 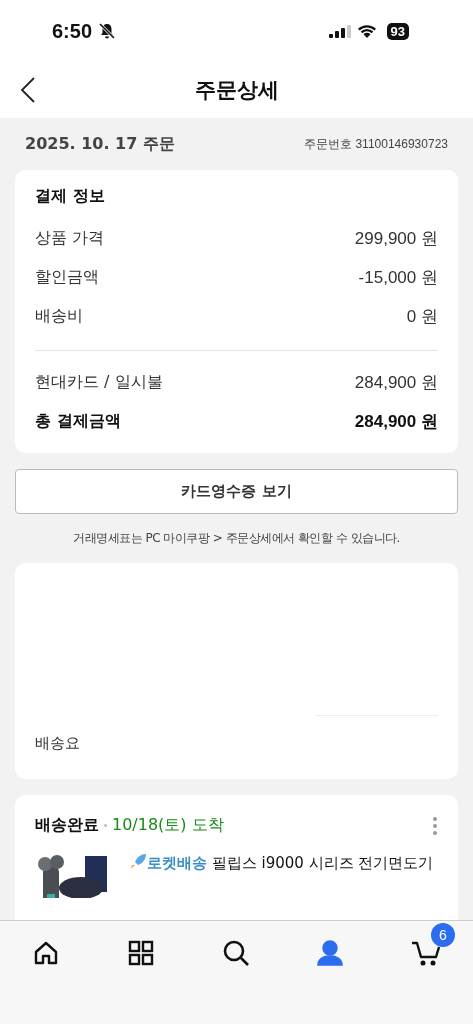 I want to click on delivery-status: 배송완료, so click(x=67, y=825).